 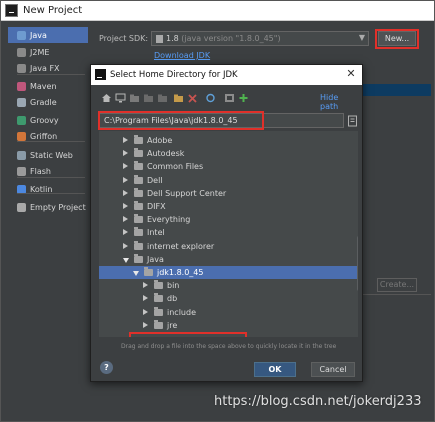 I want to click on chevron-down-icon: ▼, so click(x=361, y=37).